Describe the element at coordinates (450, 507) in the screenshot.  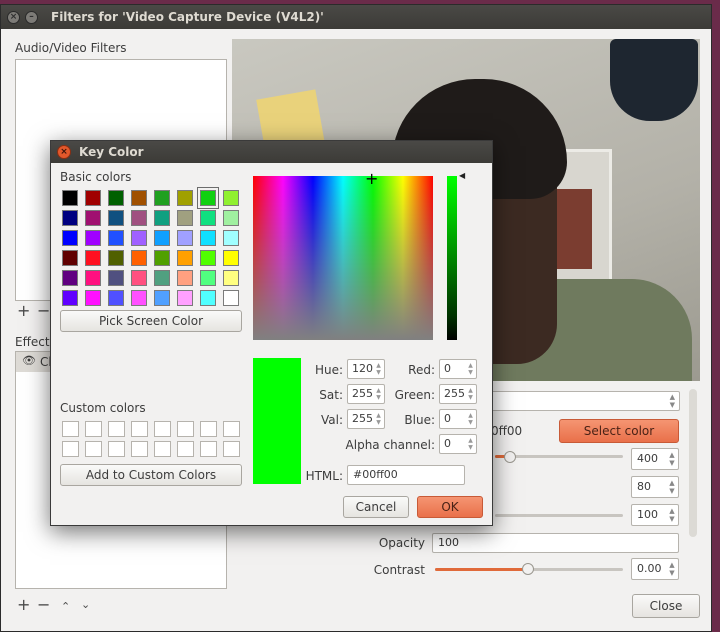
I see `ok-button: OK` at that location.